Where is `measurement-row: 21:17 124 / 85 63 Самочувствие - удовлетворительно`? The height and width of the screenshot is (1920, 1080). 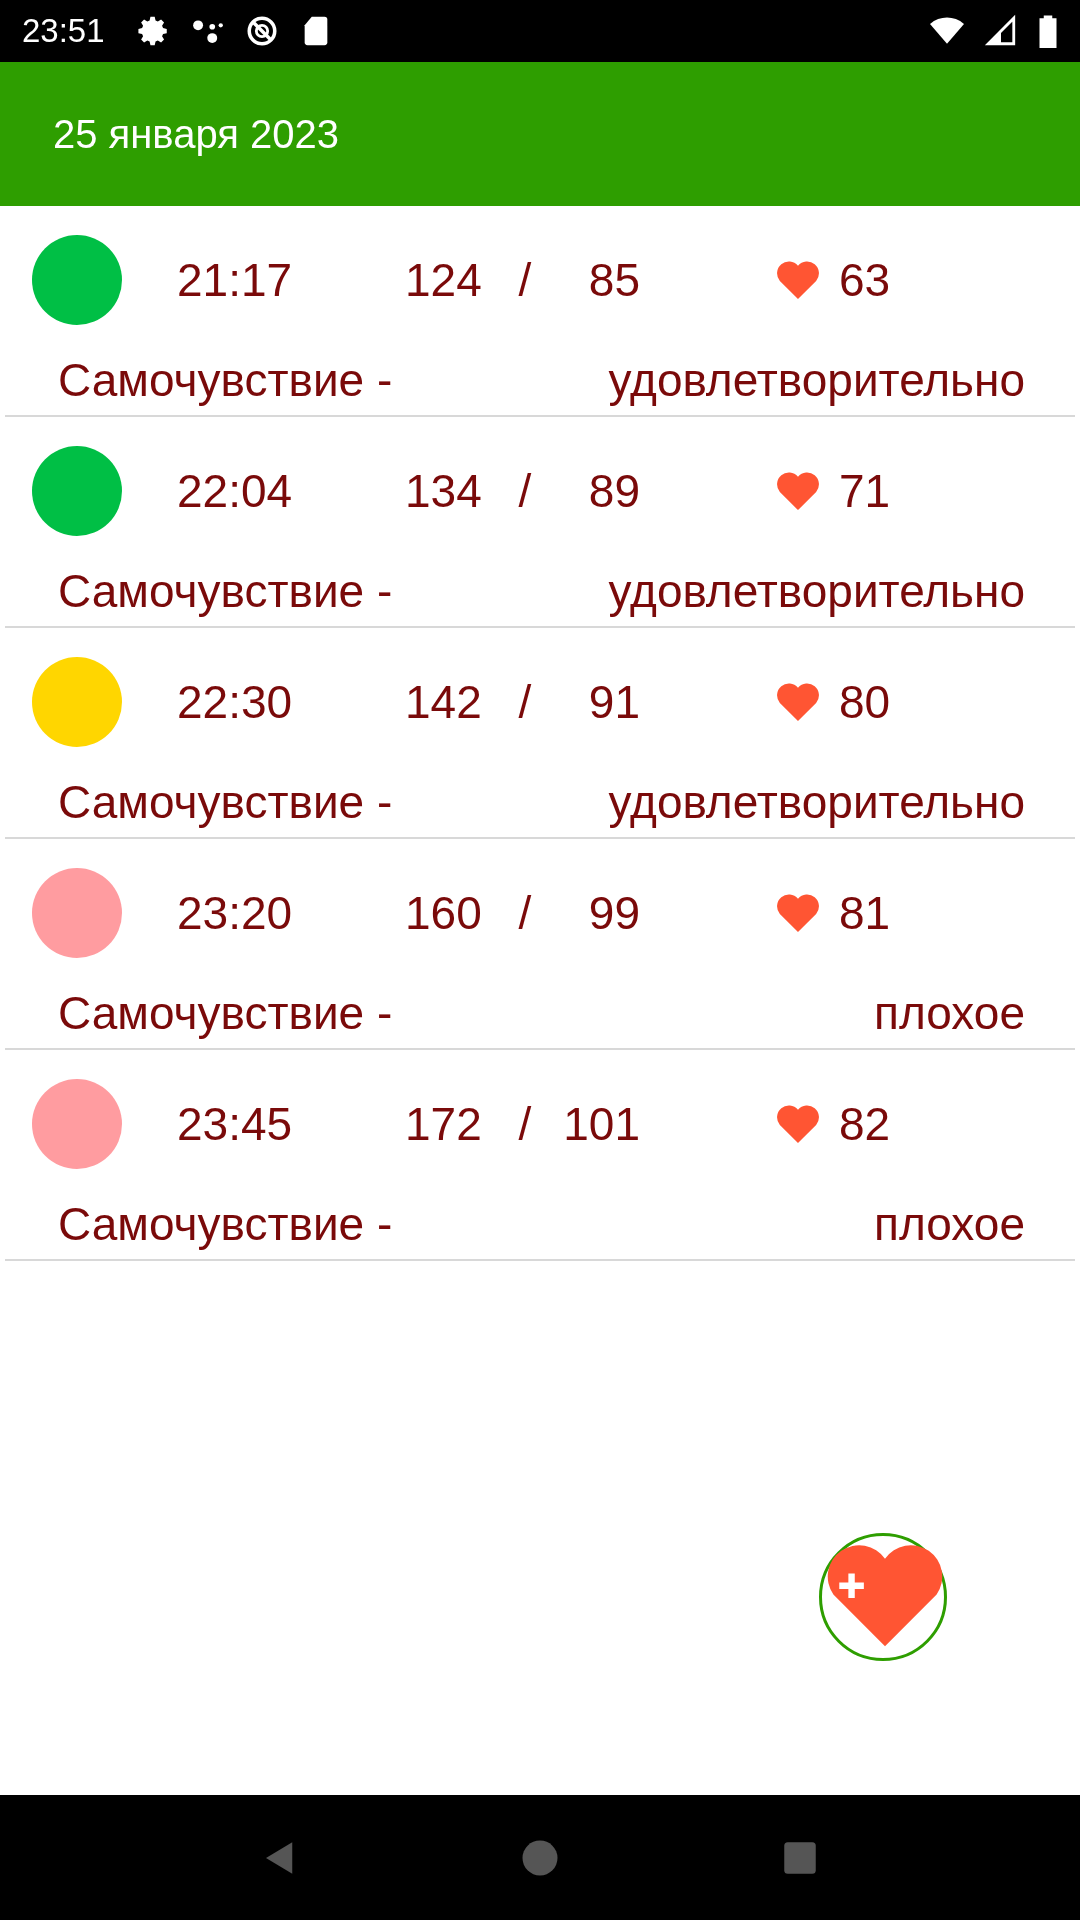 measurement-row: 21:17 124 / 85 63 Самочувствие - удовлетворительно is located at coordinates (540, 311).